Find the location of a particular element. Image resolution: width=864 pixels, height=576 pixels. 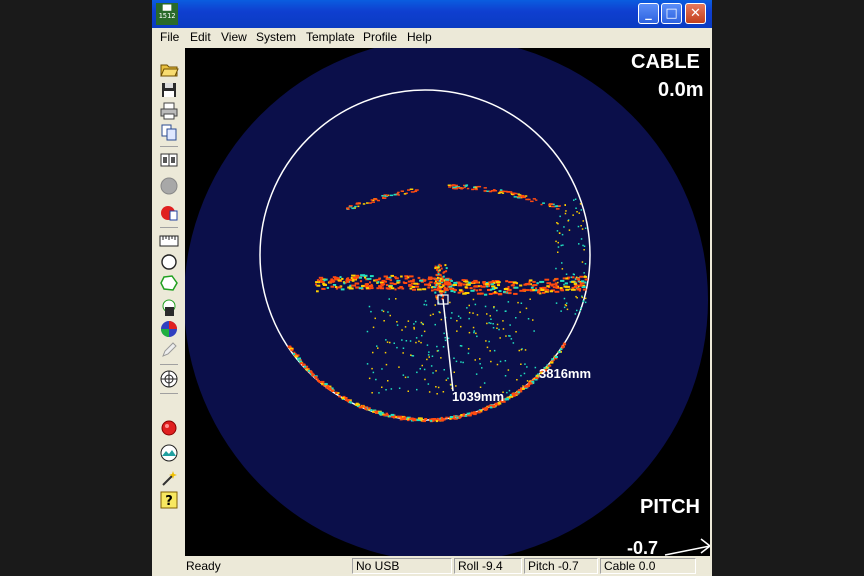

print-icon is located at coordinates (169, 111).